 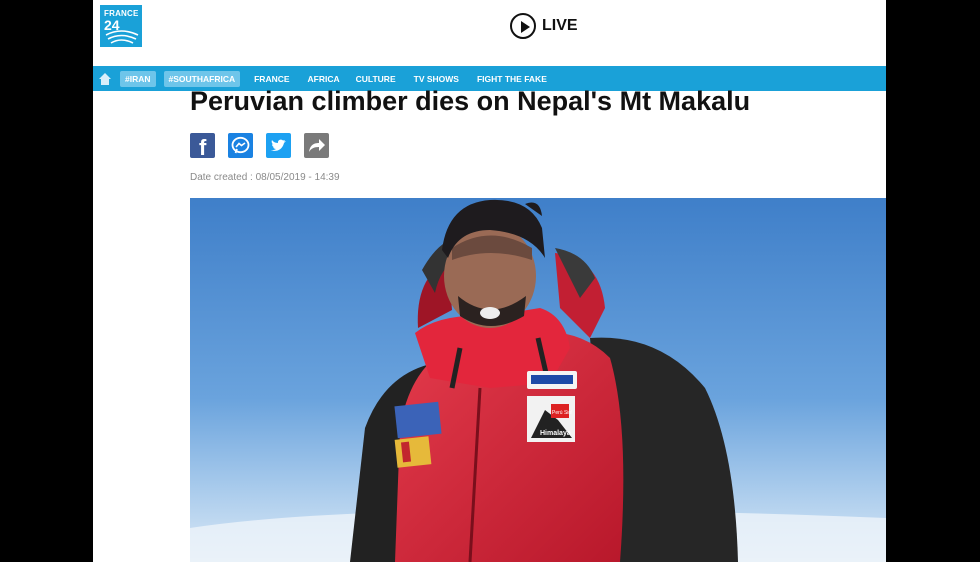 I want to click on nav-tag-southafrica: #SOUTHAFRICA, so click(x=202, y=78).